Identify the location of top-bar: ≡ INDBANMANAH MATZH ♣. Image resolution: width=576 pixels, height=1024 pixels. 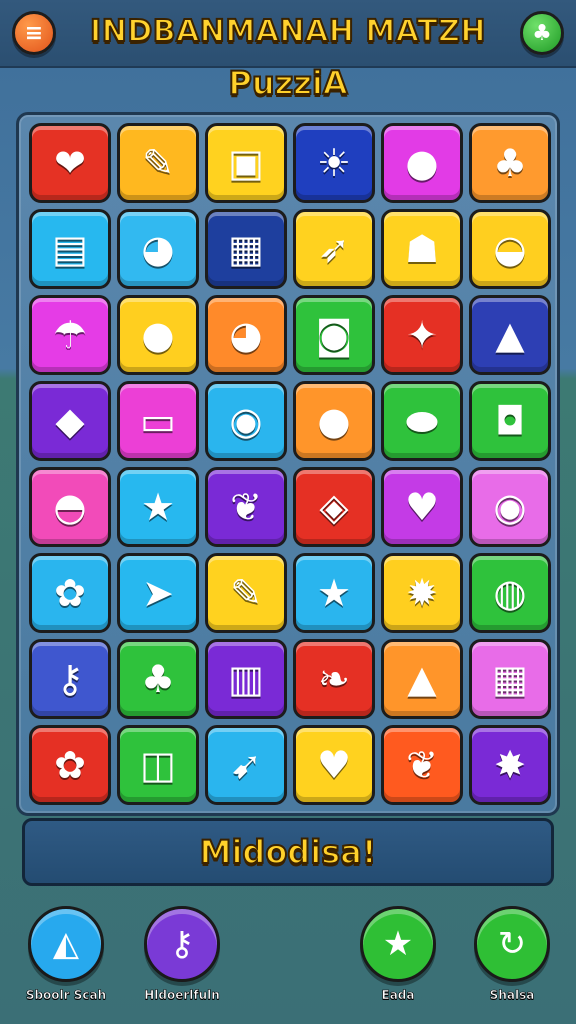
(288, 34).